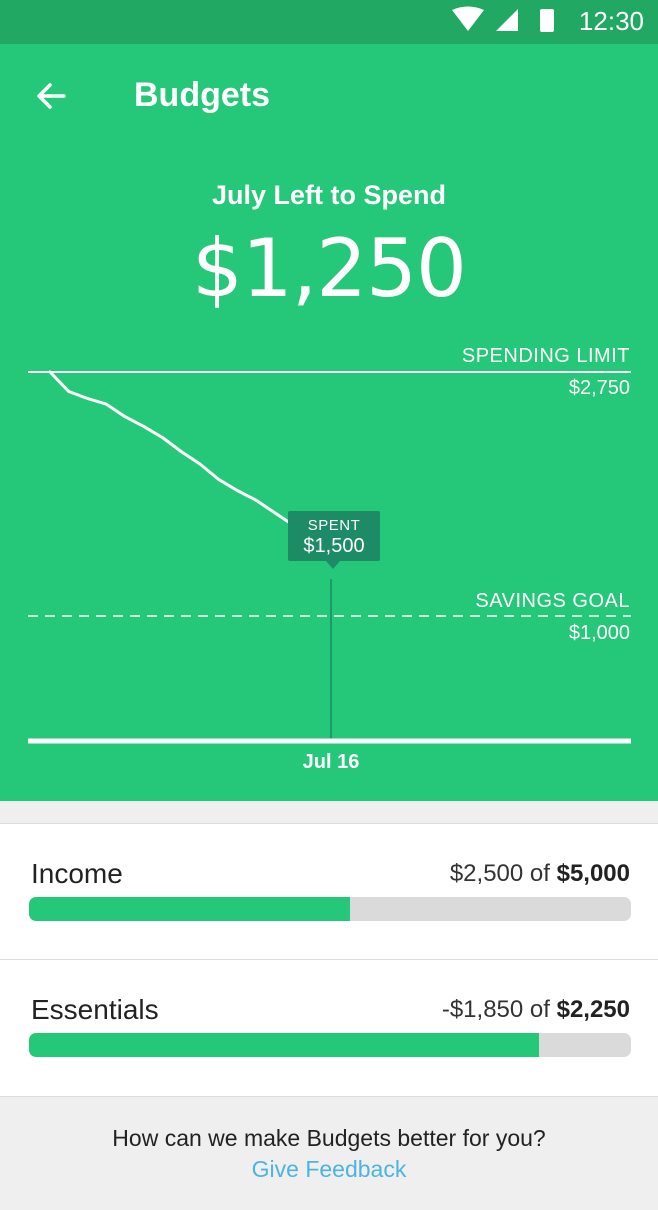 Image resolution: width=658 pixels, height=1210 pixels. I want to click on savings-goal-label: SAVINGS GOAL, so click(552, 601).